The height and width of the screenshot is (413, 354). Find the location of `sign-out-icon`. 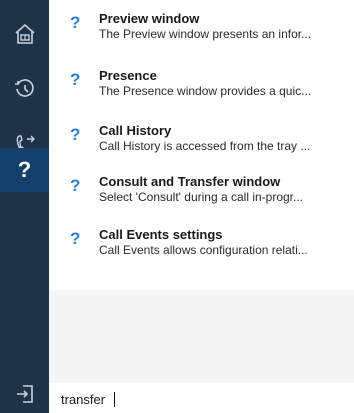

sign-out-icon is located at coordinates (24, 394).